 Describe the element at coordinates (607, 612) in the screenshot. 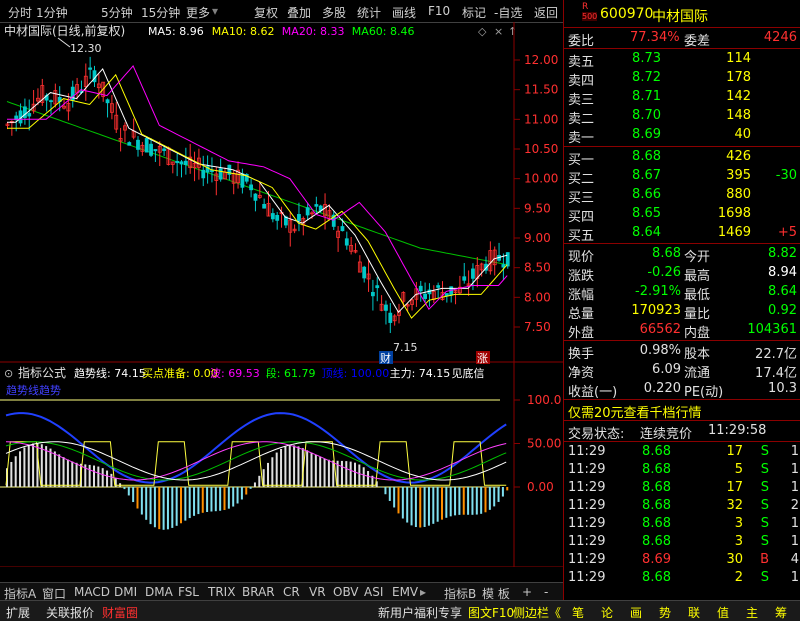

I see `side-tab-1: 论` at that location.